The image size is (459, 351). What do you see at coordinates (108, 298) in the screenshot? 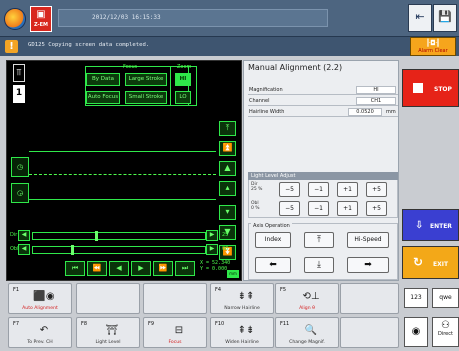
I see `f2-key` at bounding box center [108, 298].